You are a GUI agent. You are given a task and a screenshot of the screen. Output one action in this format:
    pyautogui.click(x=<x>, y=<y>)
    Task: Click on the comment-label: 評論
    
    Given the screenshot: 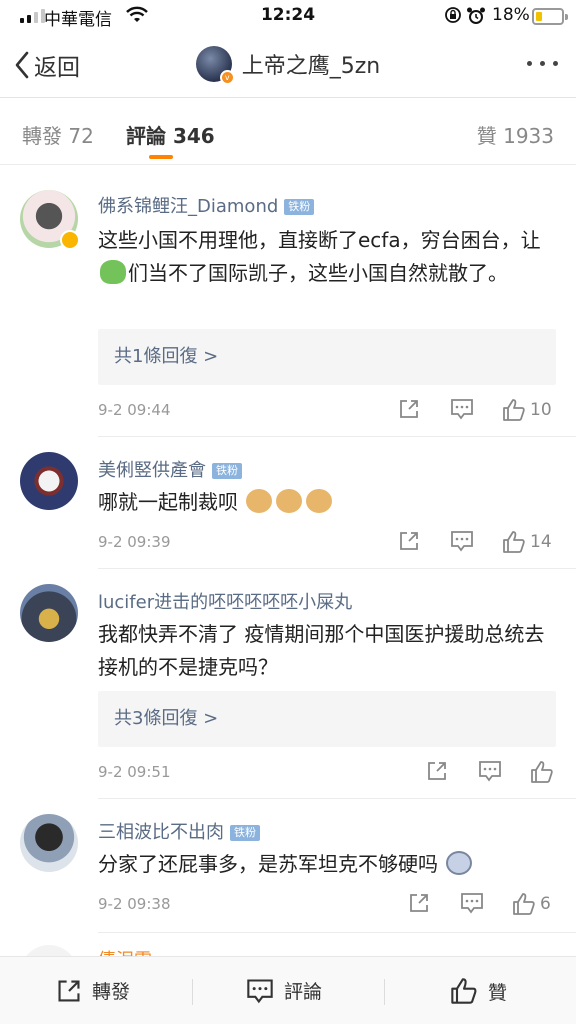 What is the action you would take?
    pyautogui.click(x=303, y=992)
    